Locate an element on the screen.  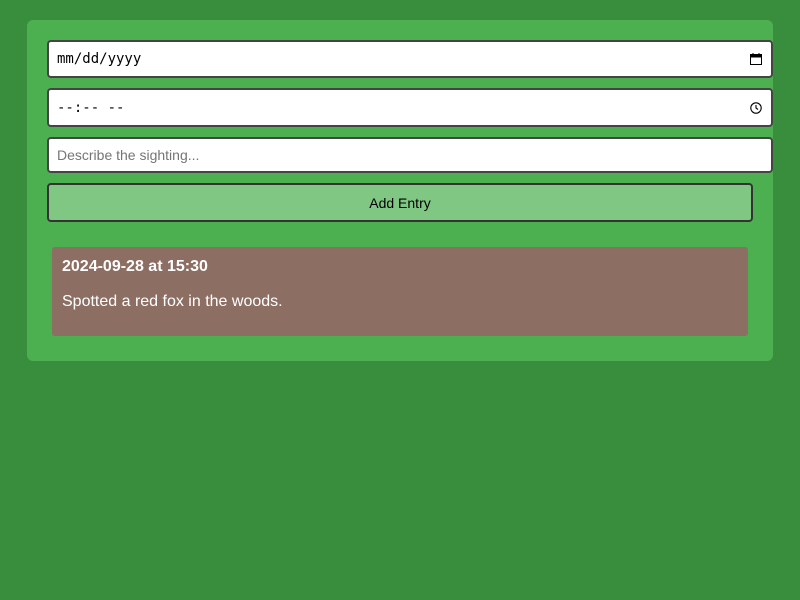
time-value: --:-- -- is located at coordinates (91, 107).